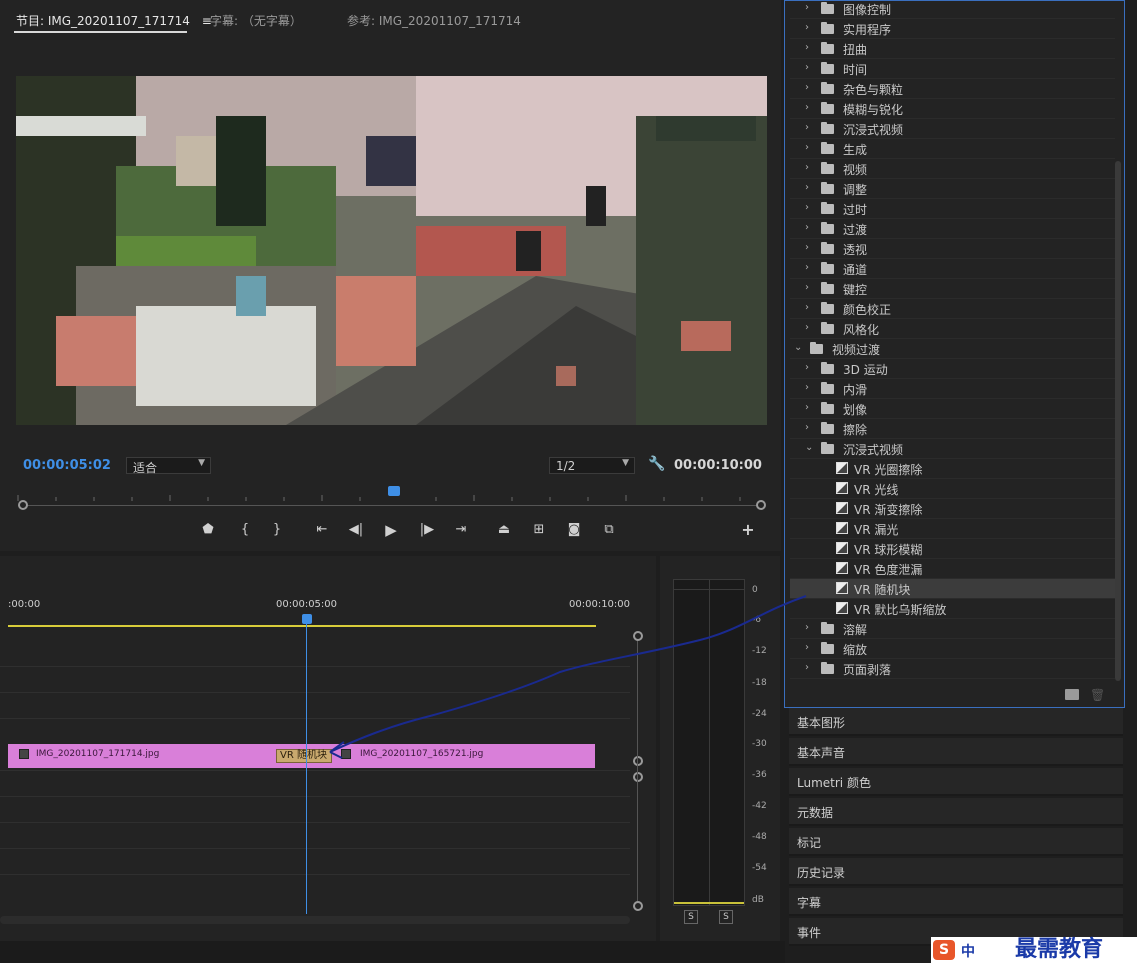 Image resolution: width=1137 pixels, height=963 pixels. I want to click on ime-mode: 中, so click(968, 952).